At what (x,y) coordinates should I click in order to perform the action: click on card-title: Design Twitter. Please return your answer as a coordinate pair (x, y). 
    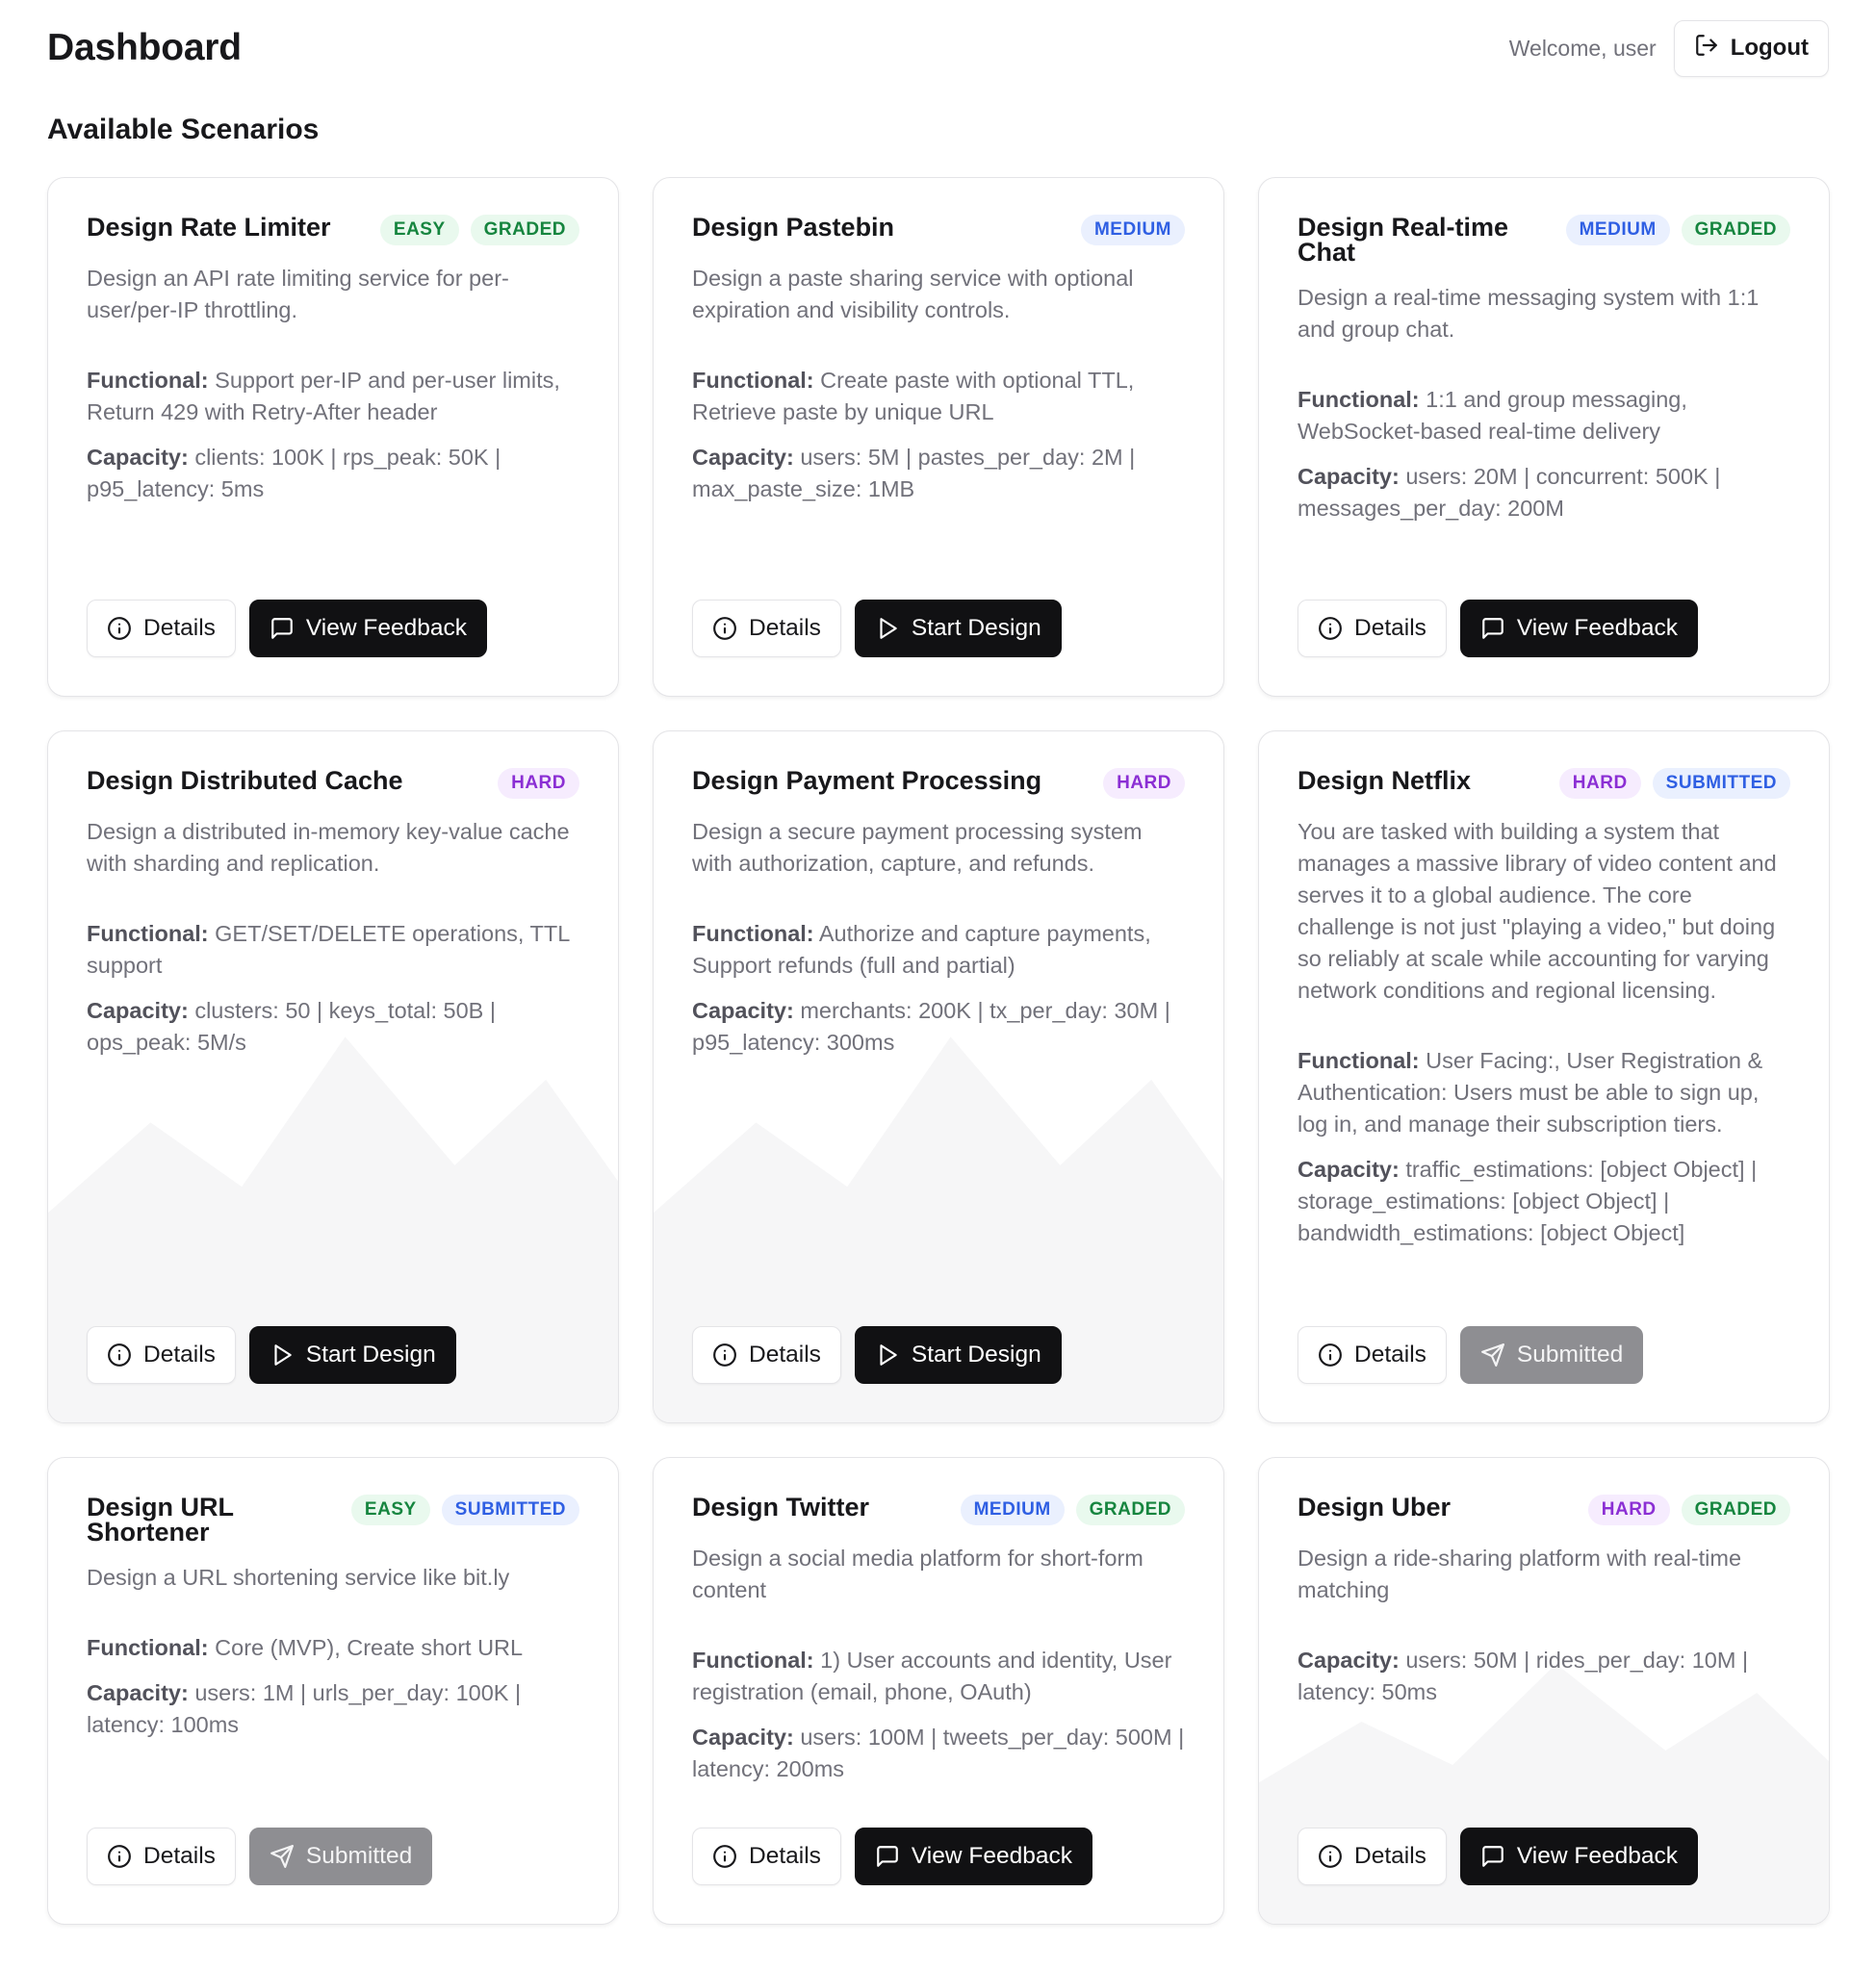
    Looking at the image, I should click on (781, 1507).